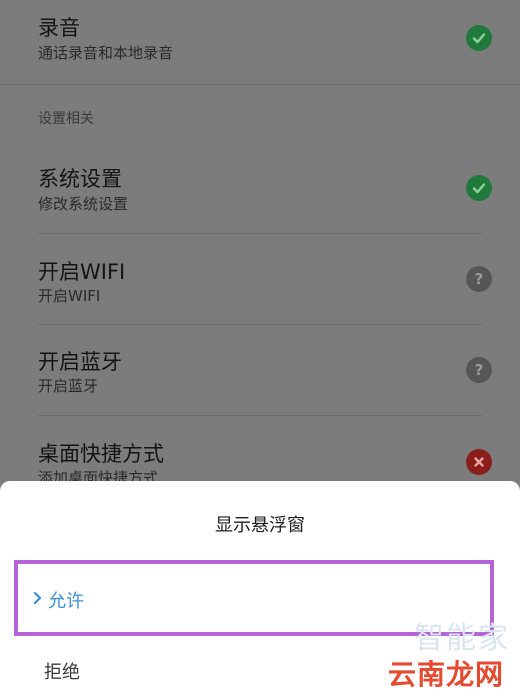 Image resolution: width=520 pixels, height=697 pixels. What do you see at coordinates (62, 672) in the screenshot?
I see `deny-label: 拒绝` at bounding box center [62, 672].